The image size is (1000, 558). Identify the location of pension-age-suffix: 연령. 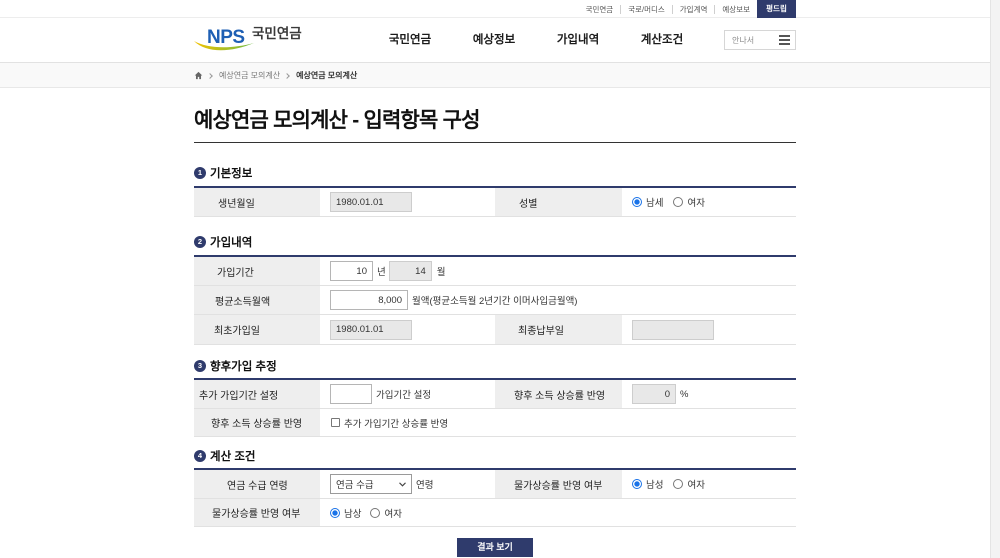
(425, 485).